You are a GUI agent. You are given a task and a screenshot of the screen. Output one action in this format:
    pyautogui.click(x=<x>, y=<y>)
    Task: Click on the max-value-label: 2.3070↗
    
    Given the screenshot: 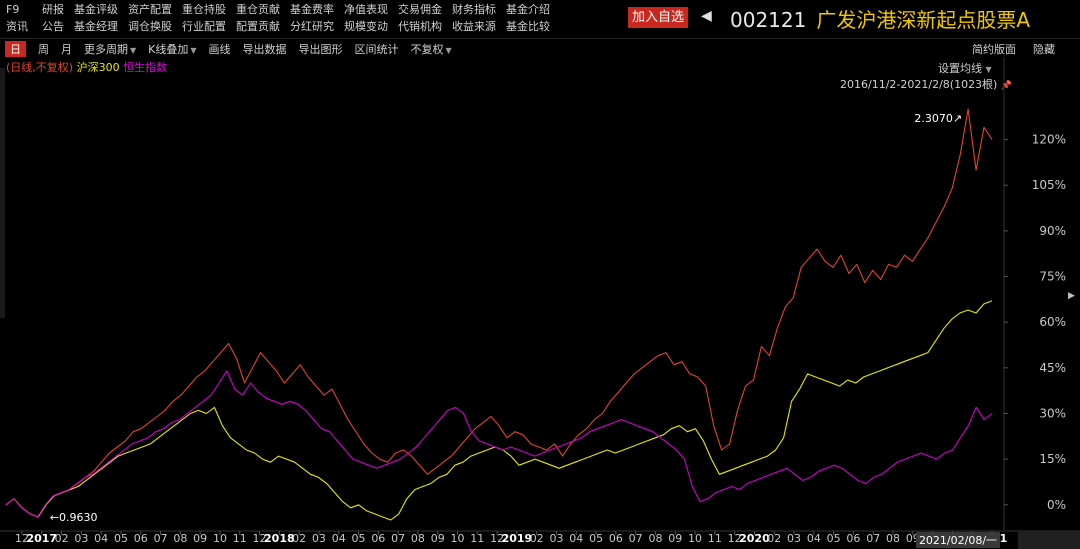 What is the action you would take?
    pyautogui.click(x=938, y=118)
    